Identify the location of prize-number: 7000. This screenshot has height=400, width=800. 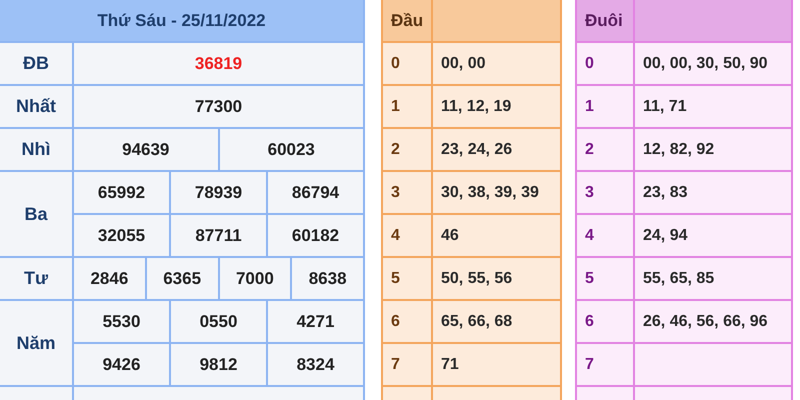
(254, 278).